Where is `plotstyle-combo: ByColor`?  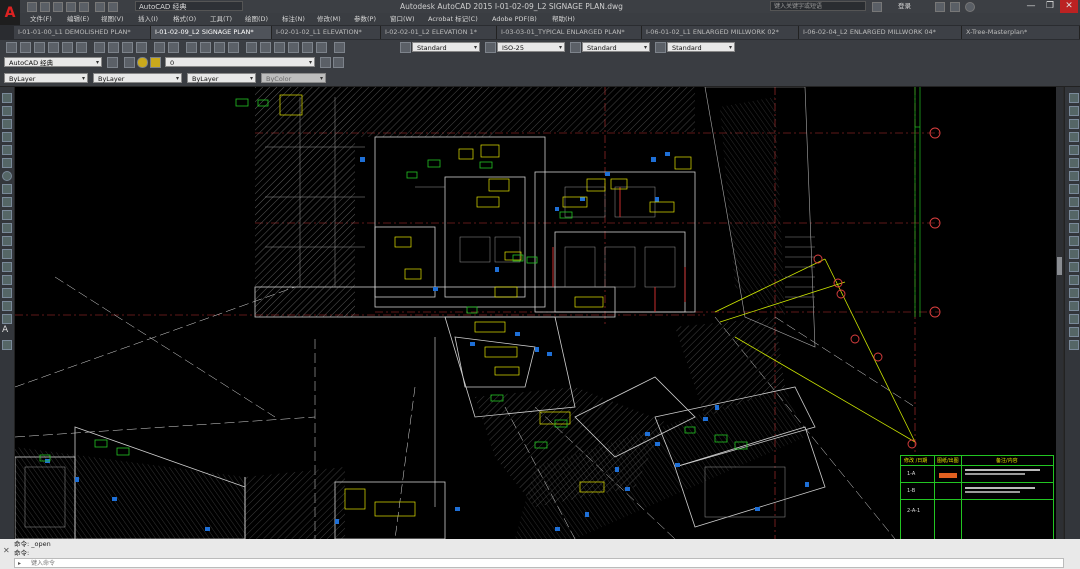 plotstyle-combo: ByColor is located at coordinates (293, 78).